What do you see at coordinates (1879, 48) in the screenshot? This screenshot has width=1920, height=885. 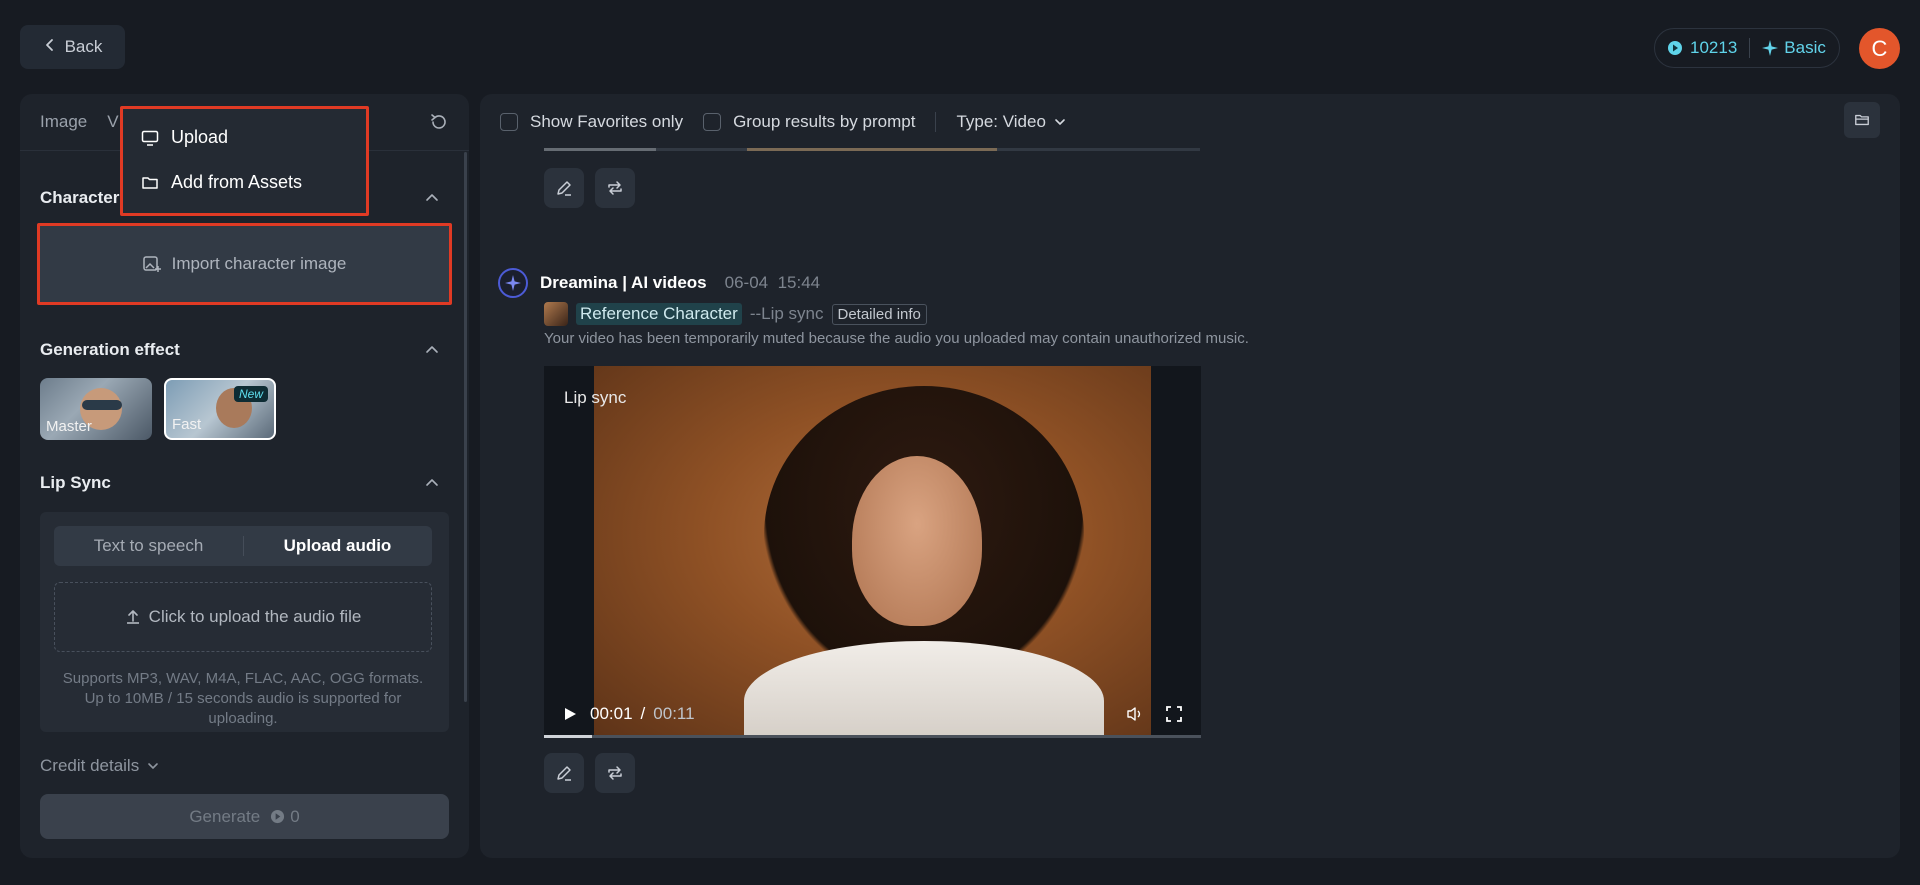 I see `avatar: C` at bounding box center [1879, 48].